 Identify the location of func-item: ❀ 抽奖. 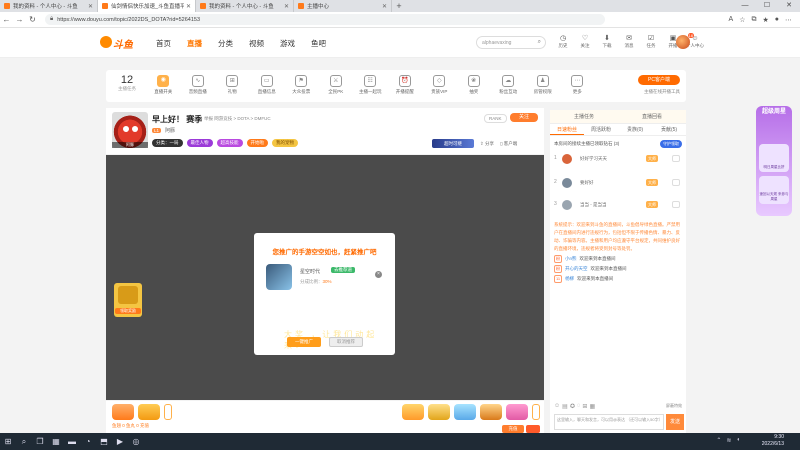
(474, 85).